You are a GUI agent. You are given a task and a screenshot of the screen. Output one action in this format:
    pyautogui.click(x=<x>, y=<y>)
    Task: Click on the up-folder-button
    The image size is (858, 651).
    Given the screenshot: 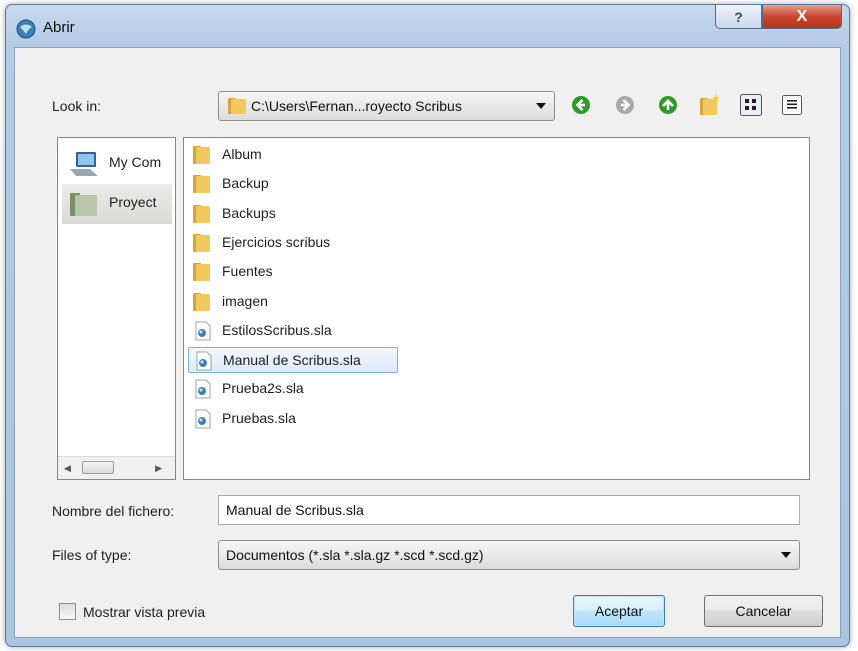 What is the action you would take?
    pyautogui.click(x=668, y=105)
    